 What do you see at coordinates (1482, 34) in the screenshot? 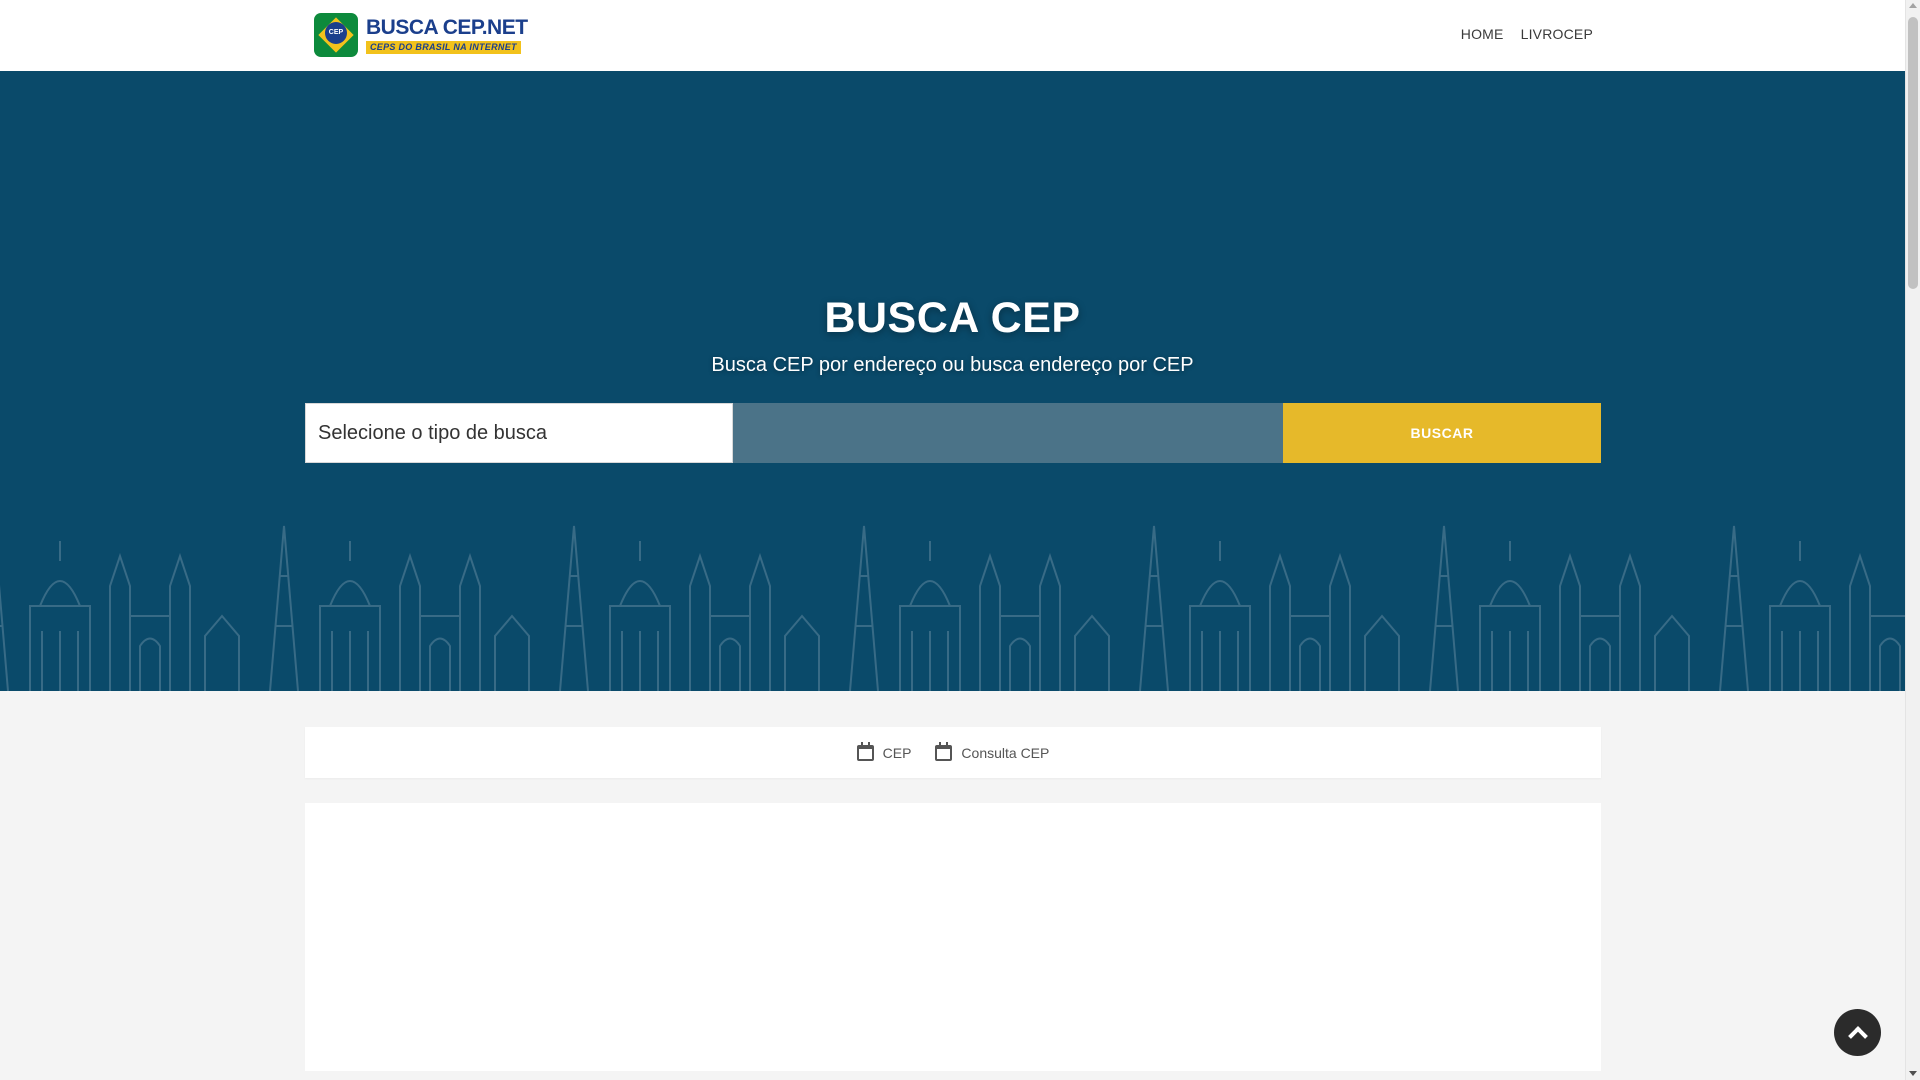
I see `nav-home: HOME` at bounding box center [1482, 34].